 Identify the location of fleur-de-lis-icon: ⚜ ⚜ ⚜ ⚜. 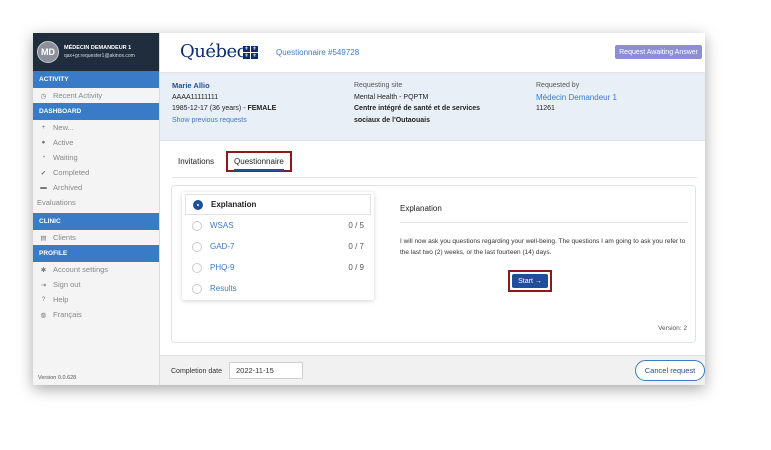
(250, 52).